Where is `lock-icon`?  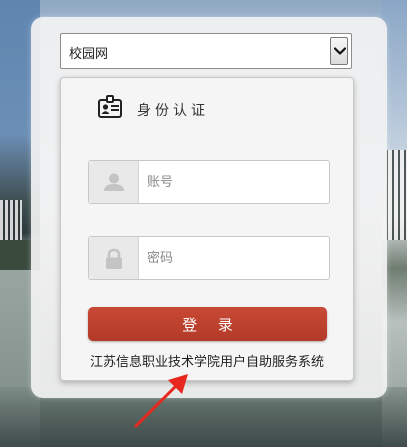 lock-icon is located at coordinates (114, 258).